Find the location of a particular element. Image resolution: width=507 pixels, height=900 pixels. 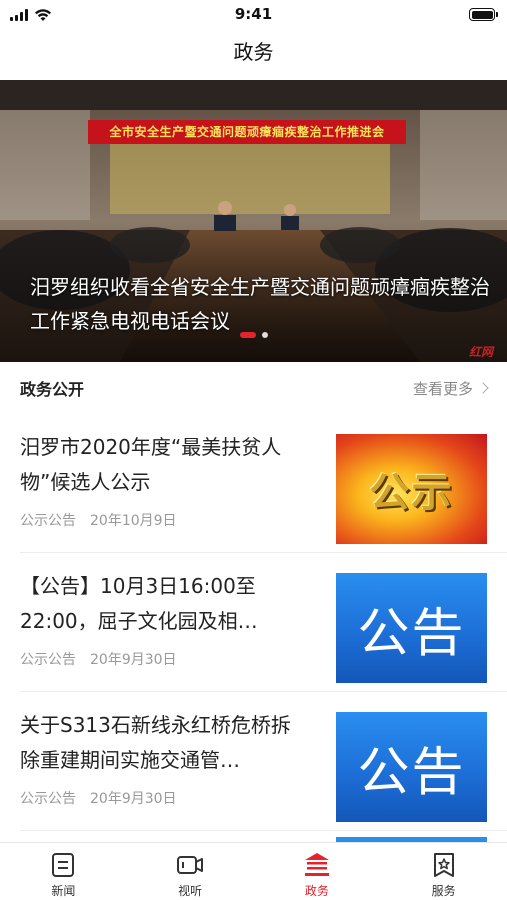

tab-video: 视听 is located at coordinates (190, 871).